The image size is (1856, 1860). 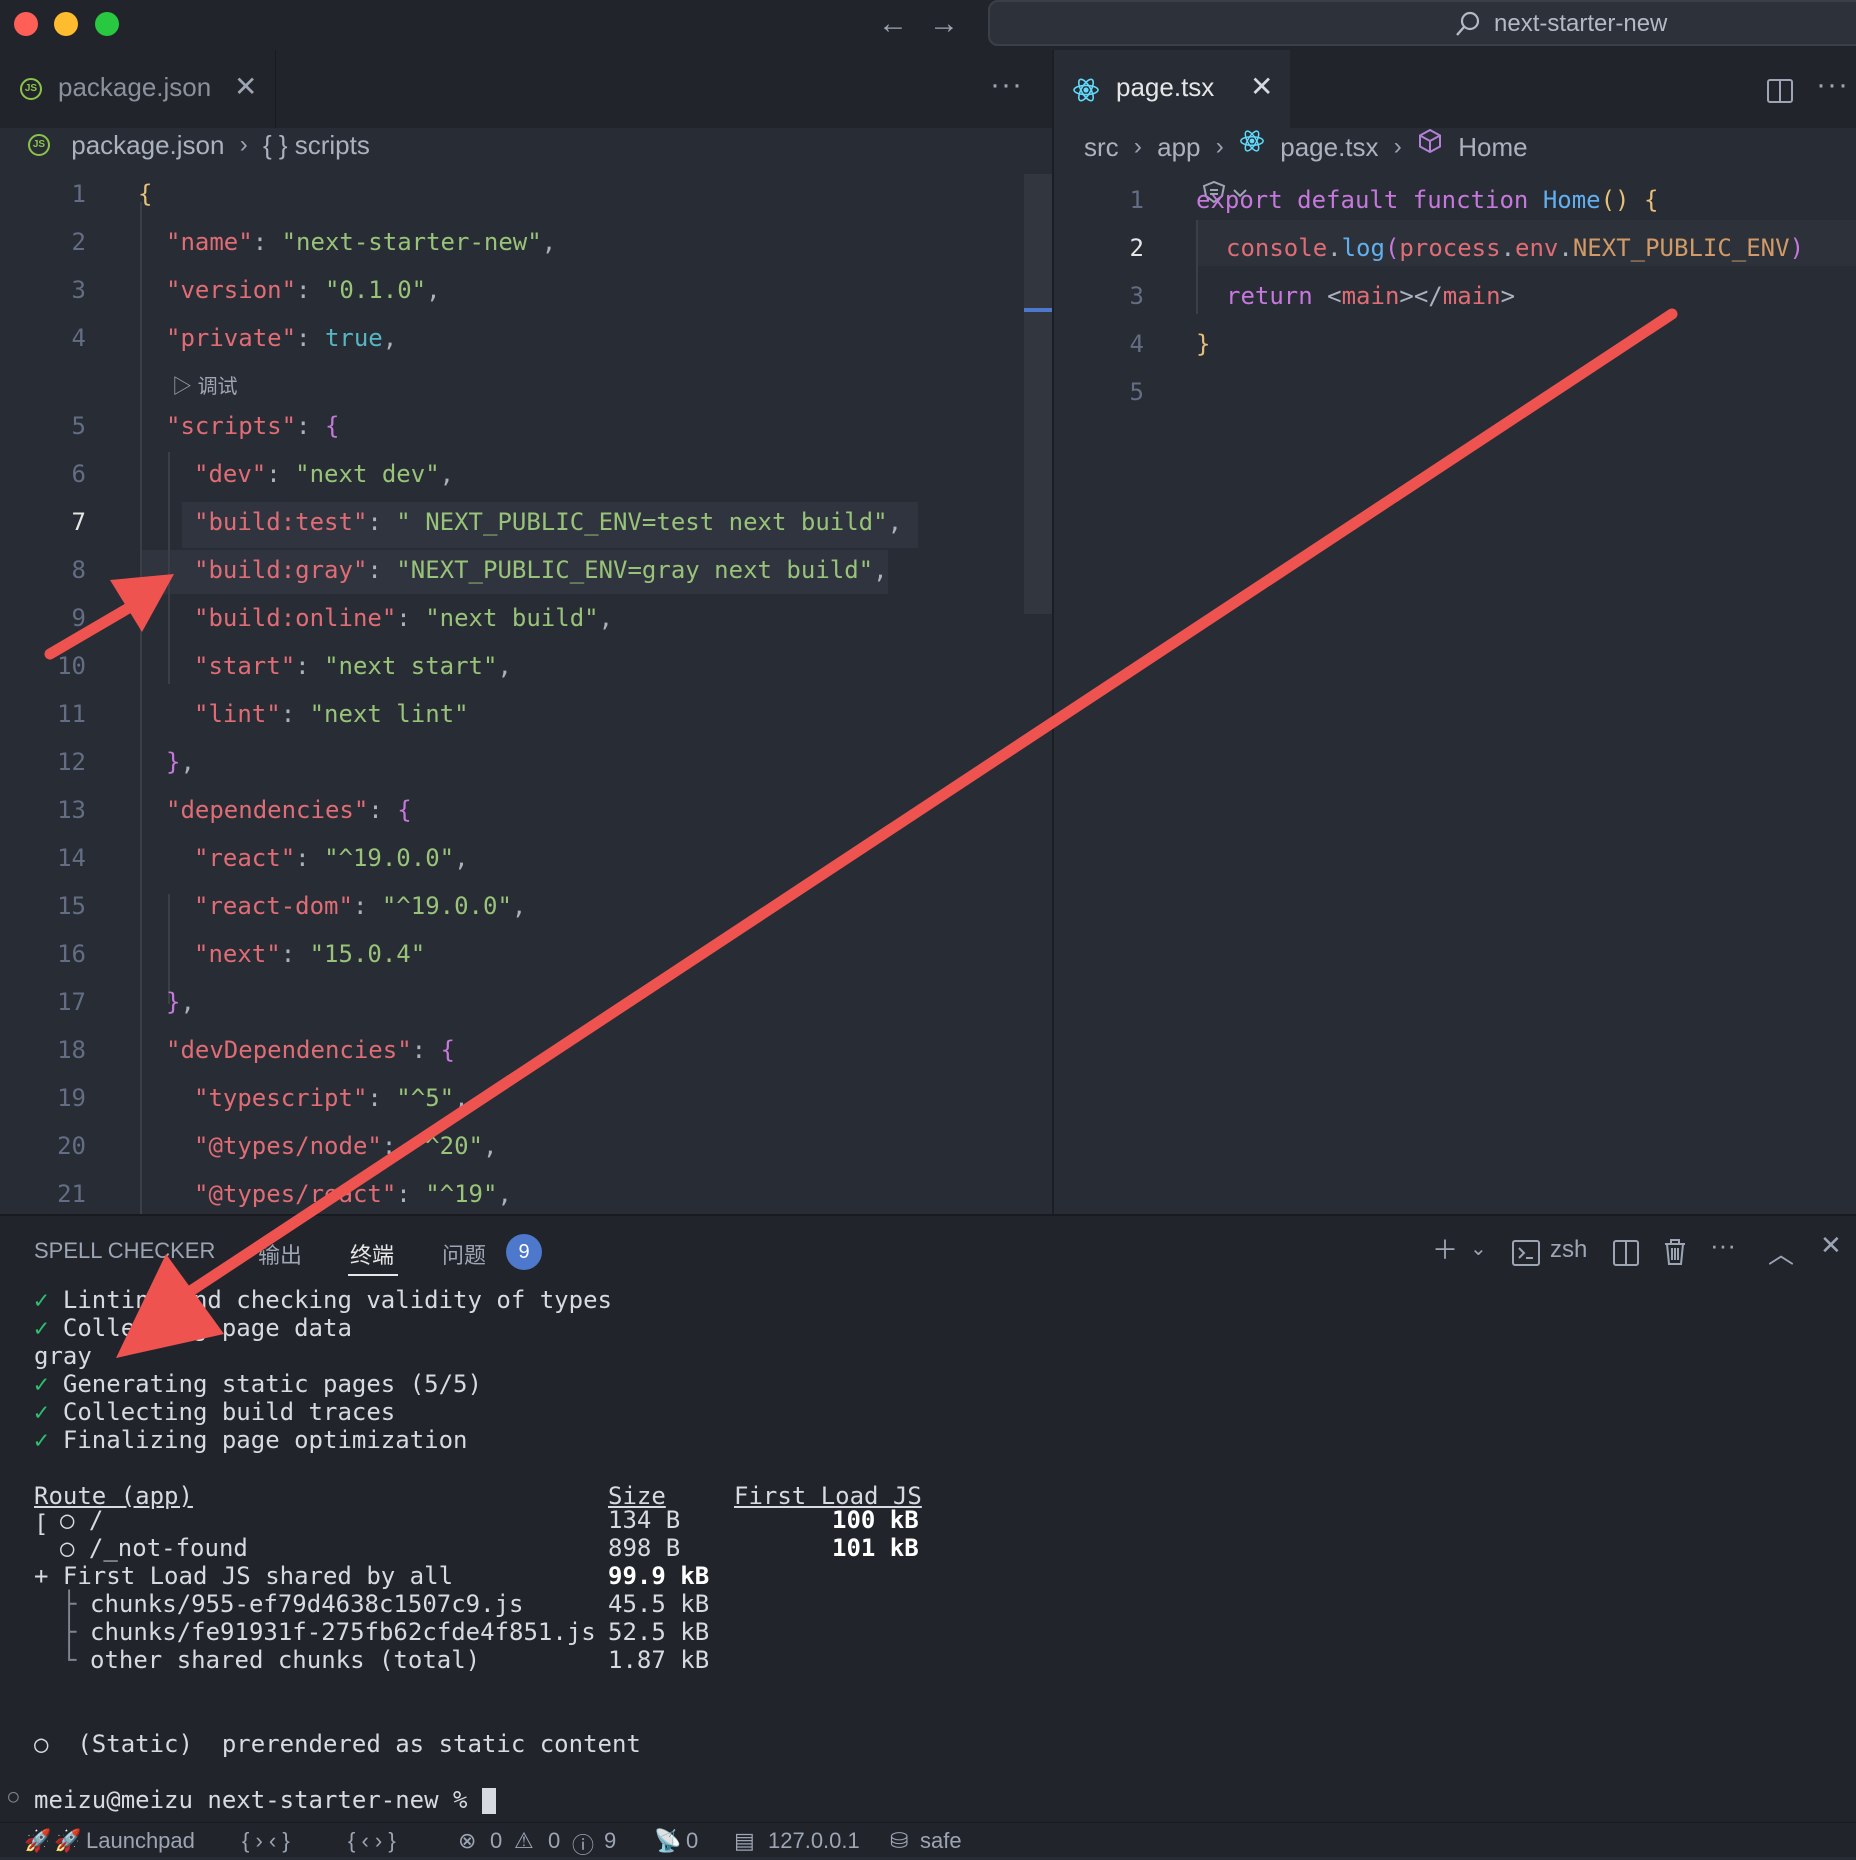 What do you see at coordinates (13, 1796) in the screenshot?
I see `prompt-status-icon: ○` at bounding box center [13, 1796].